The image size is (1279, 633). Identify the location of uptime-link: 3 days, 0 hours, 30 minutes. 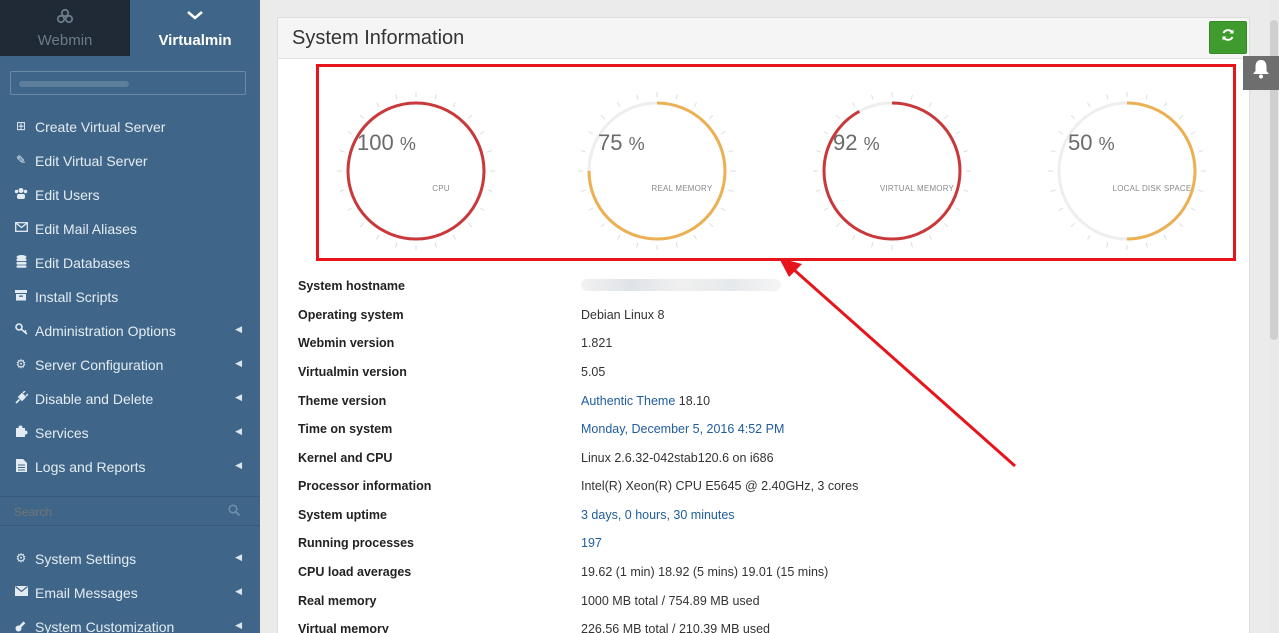
(658, 515).